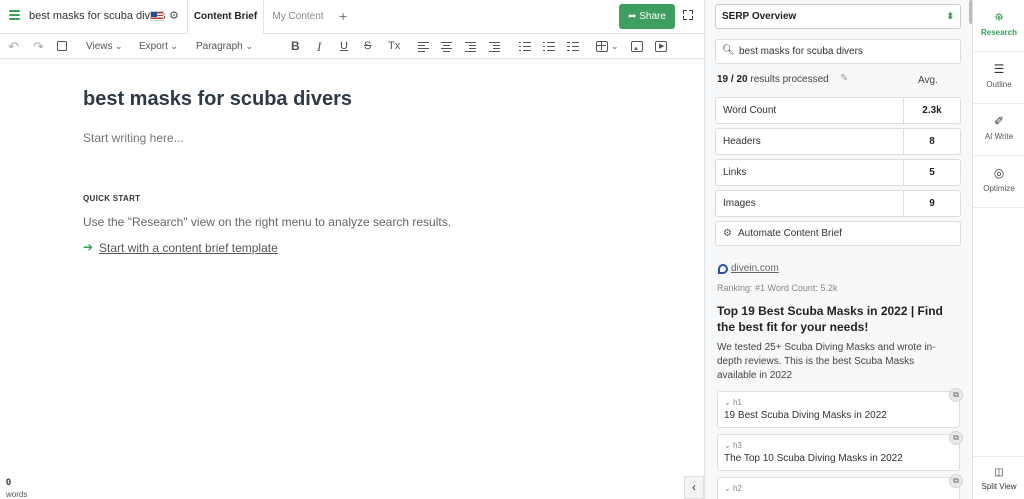 The height and width of the screenshot is (499, 1024). What do you see at coordinates (13, 46) in the screenshot?
I see `undo-icon: ↶` at bounding box center [13, 46].